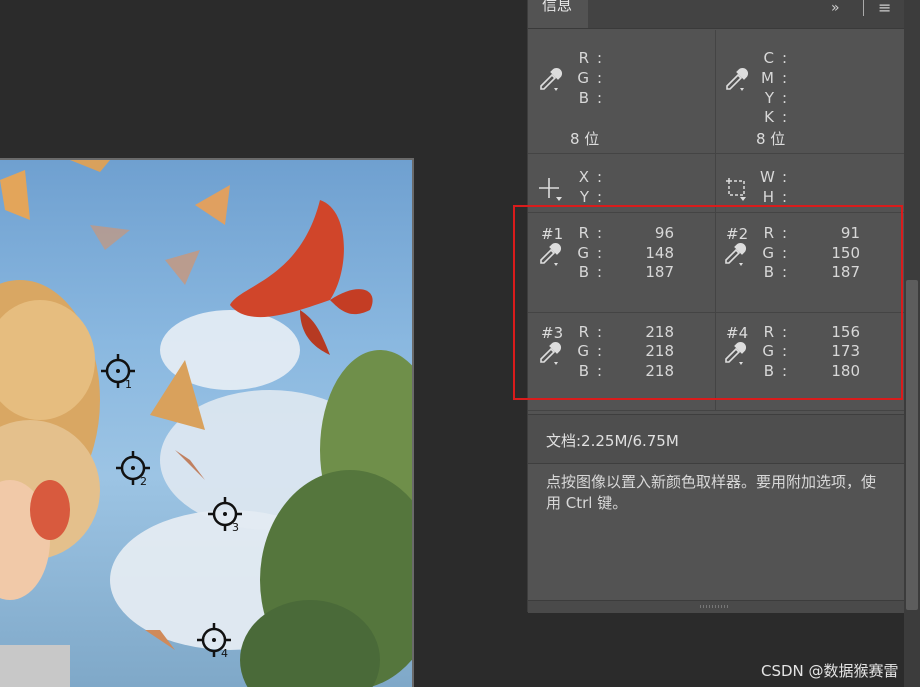 This screenshot has width=920, height=687. What do you see at coordinates (884, 8) in the screenshot?
I see `panel-menu-button: ≡` at bounding box center [884, 8].